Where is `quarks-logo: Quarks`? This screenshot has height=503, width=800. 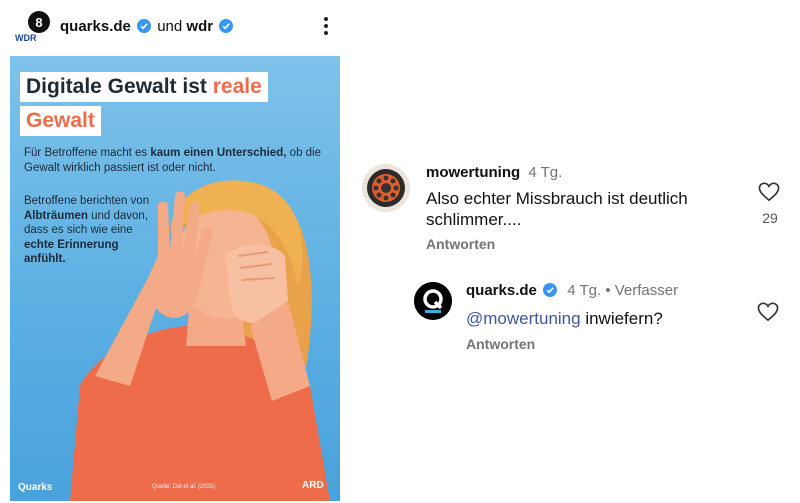 quarks-logo: Quarks is located at coordinates (35, 487).